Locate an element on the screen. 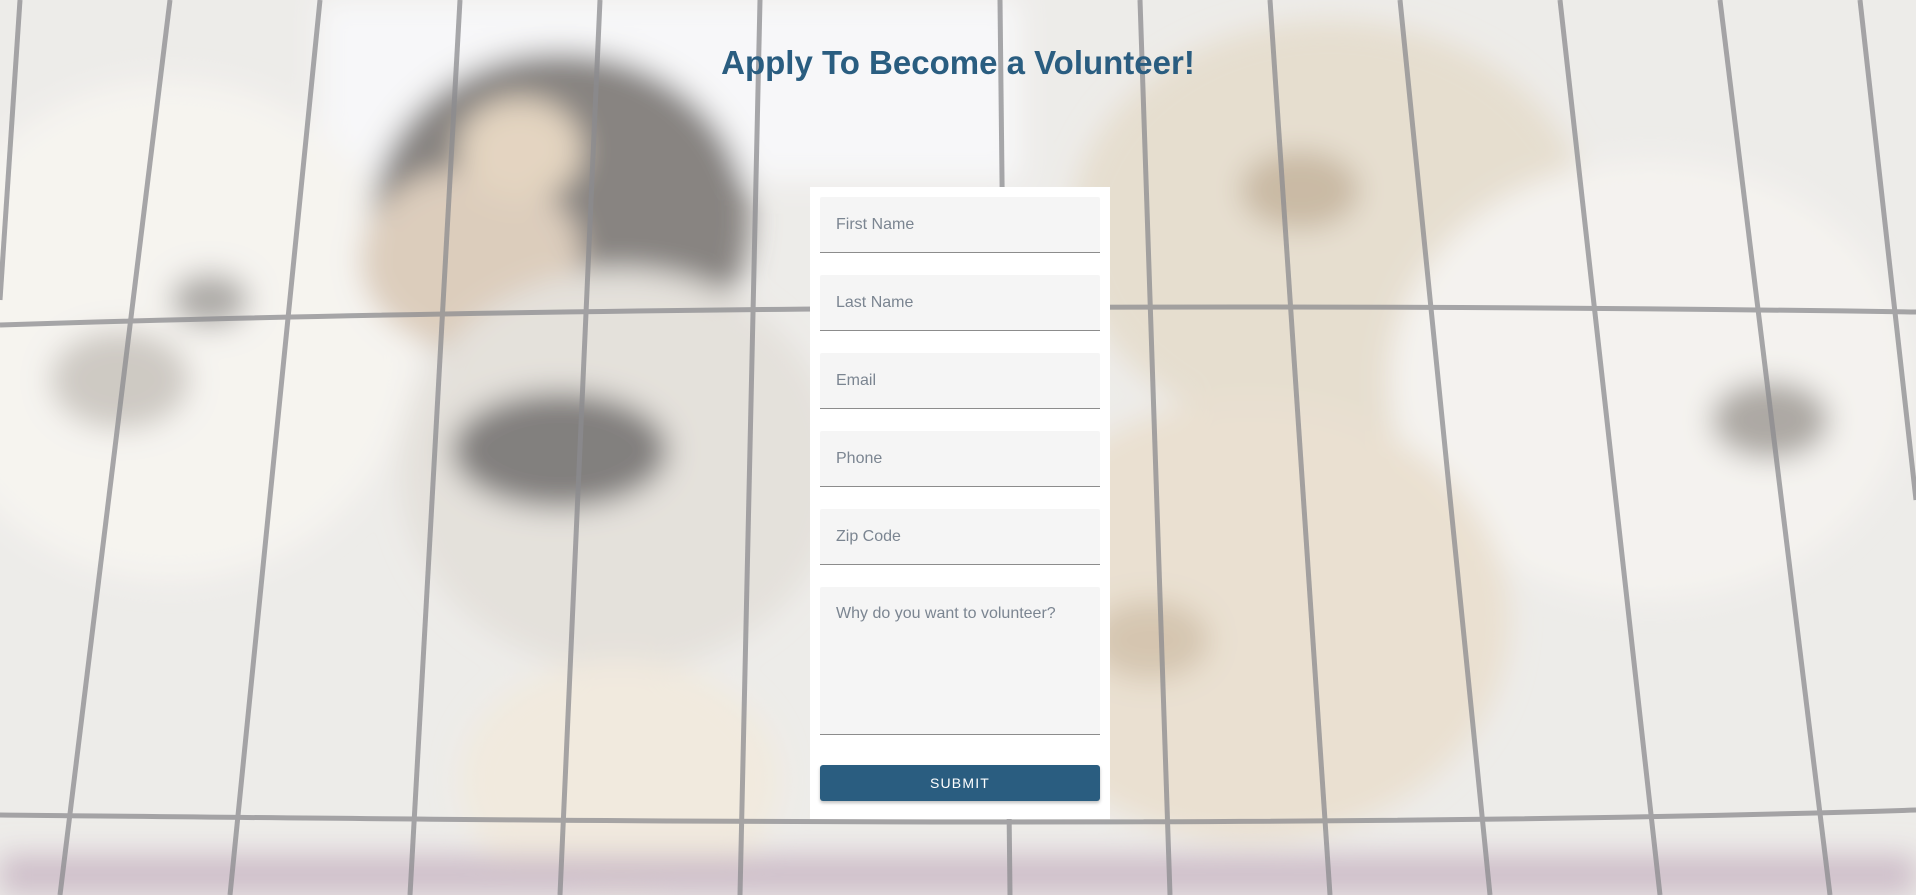 The image size is (1916, 895). volunteer-reason-textarea is located at coordinates (960, 661).